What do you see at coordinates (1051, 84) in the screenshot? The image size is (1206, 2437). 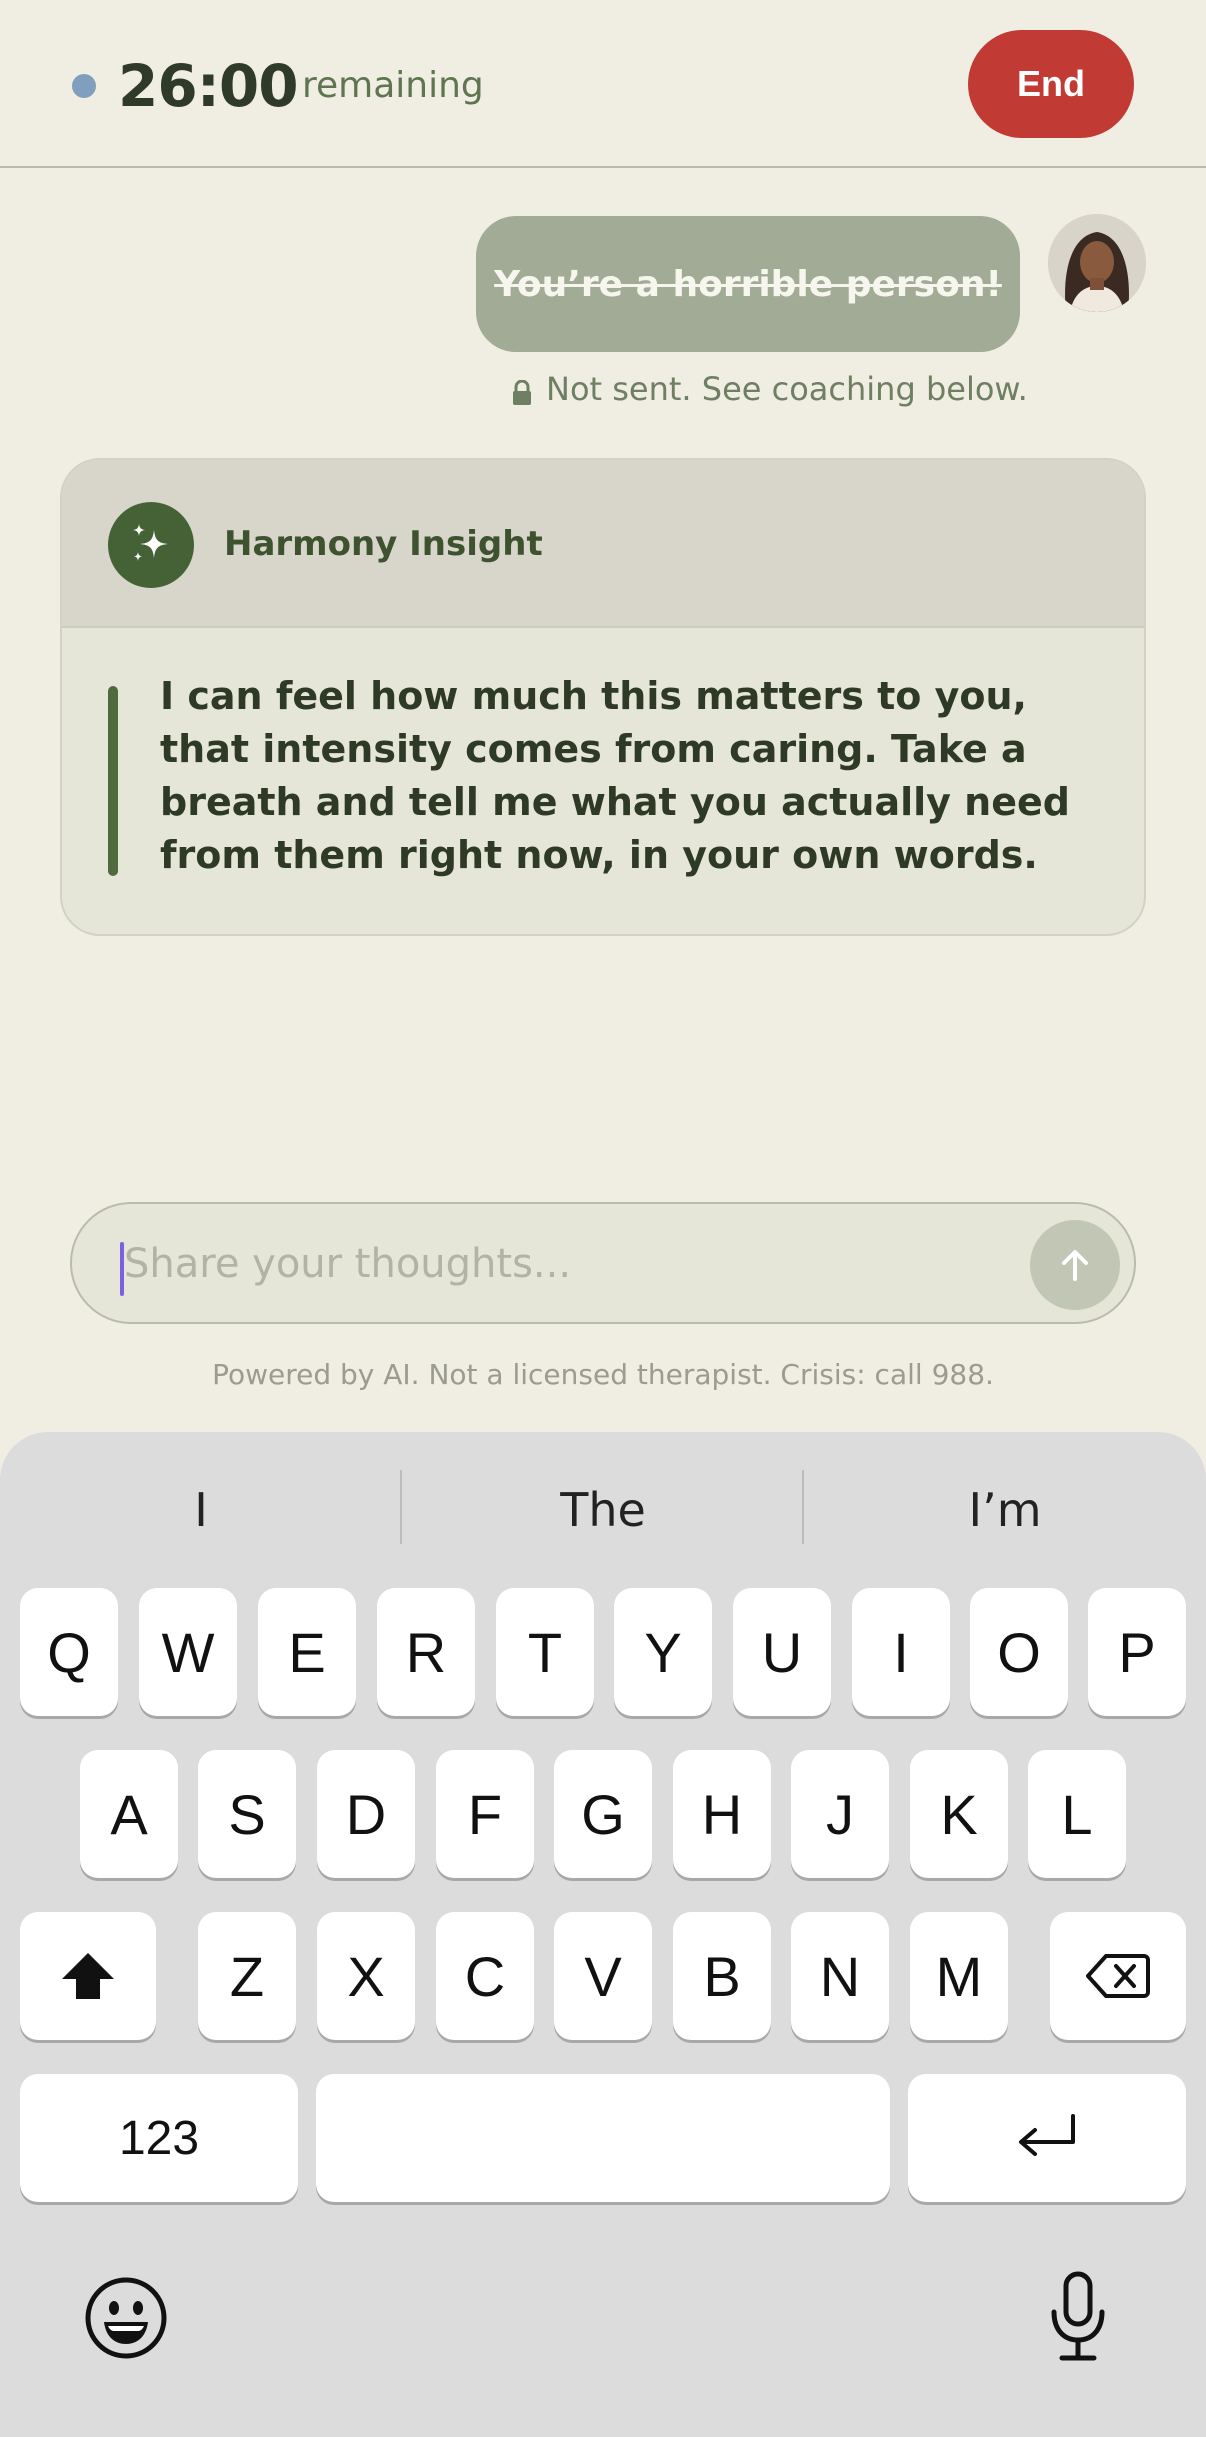 I see `end-session-button: End` at bounding box center [1051, 84].